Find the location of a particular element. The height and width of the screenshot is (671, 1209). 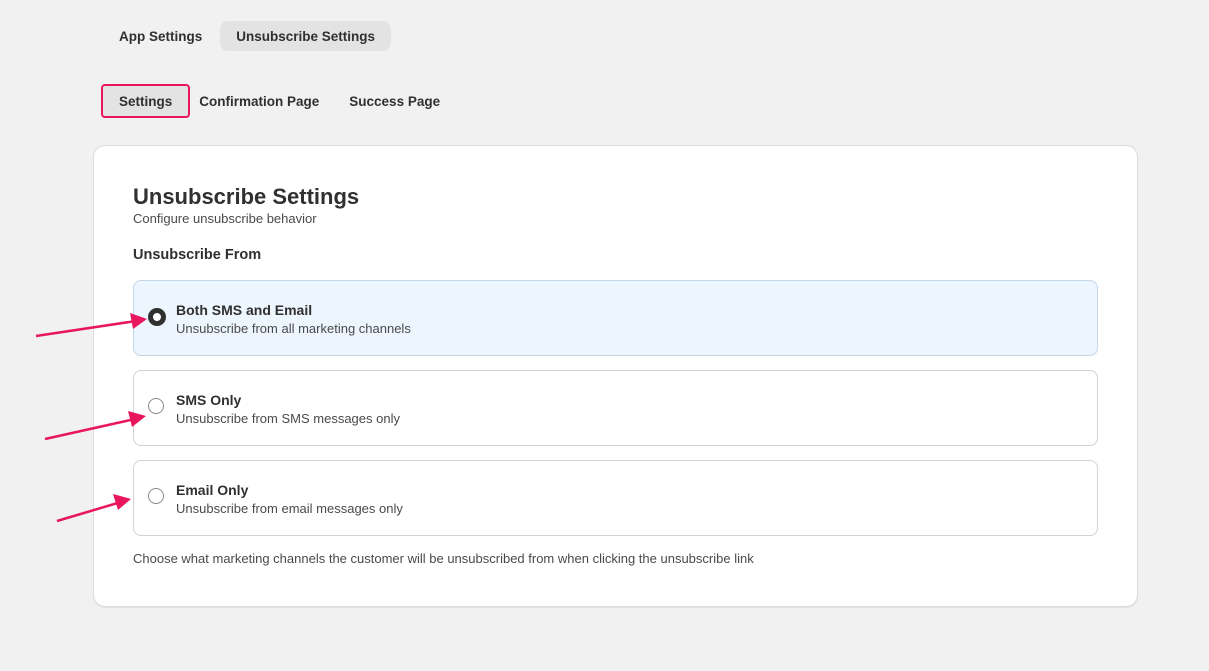

radio-email is located at coordinates (156, 496).